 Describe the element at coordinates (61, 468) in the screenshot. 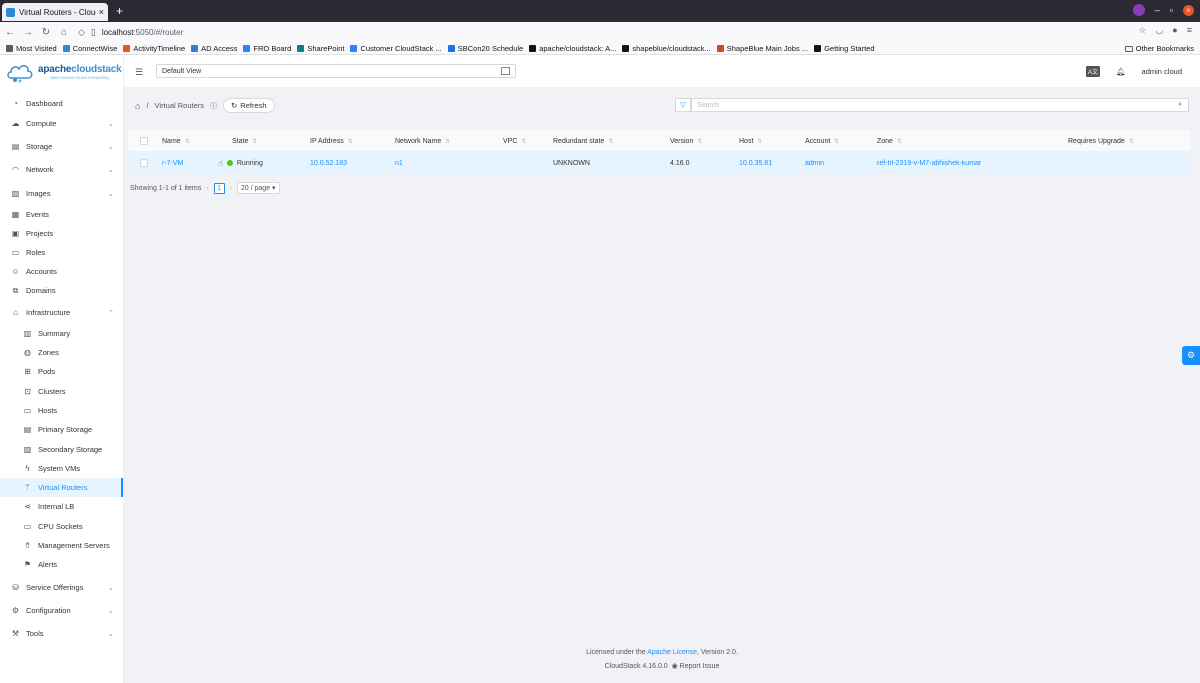

I see `sidebar-item-system-vms: ϟ System VMs` at that location.